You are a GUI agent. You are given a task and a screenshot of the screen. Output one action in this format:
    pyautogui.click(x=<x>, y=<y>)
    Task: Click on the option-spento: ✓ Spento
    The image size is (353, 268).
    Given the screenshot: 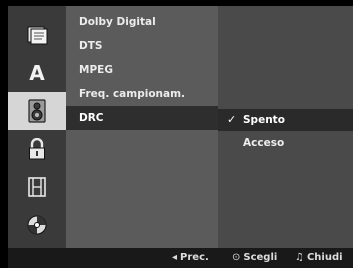 What is the action you would take?
    pyautogui.click(x=285, y=120)
    